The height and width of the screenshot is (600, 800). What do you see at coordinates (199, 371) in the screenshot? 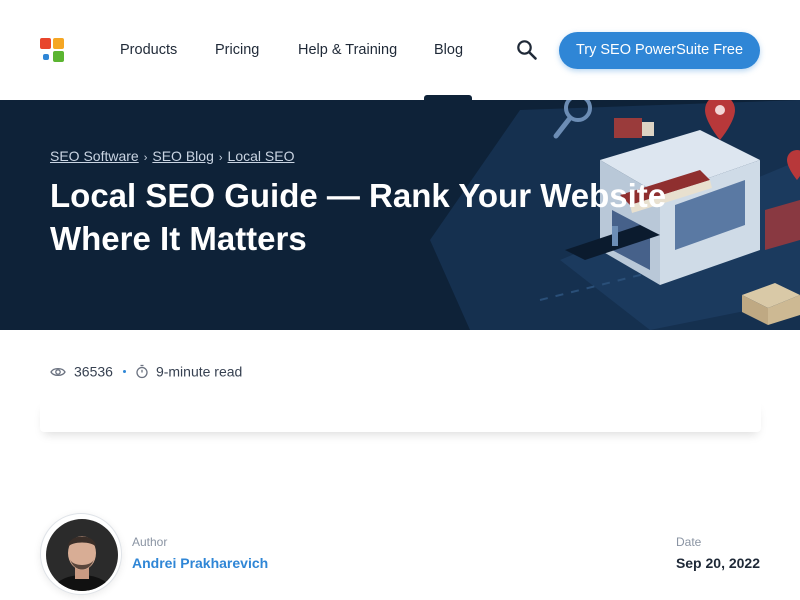
I see `read-time: 9-minute read` at bounding box center [199, 371].